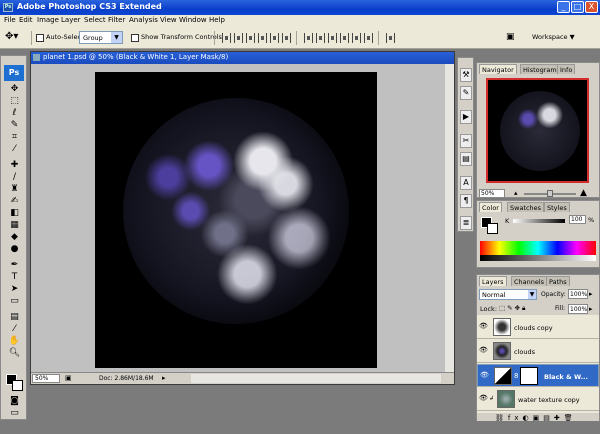 The width and height of the screenshot is (600, 434). Describe the element at coordinates (14, 101) in the screenshot. I see `marquee-tool-icon: ⬚` at that location.